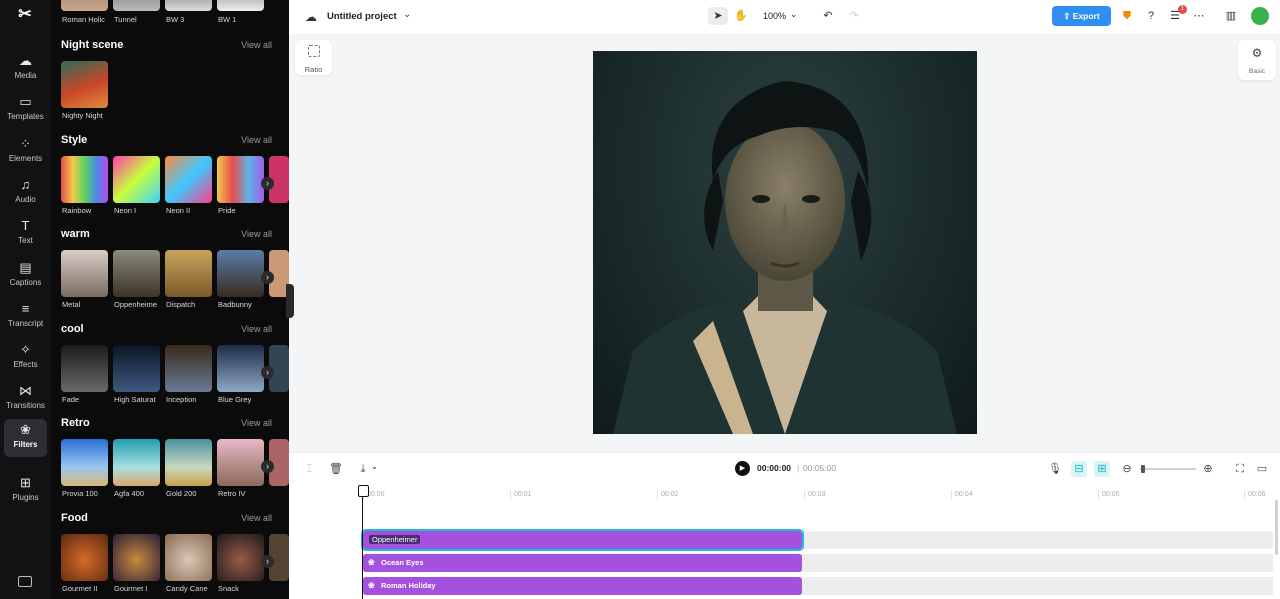 Image resolution: width=1280 pixels, height=599 pixels. Describe the element at coordinates (1168, 469) in the screenshot. I see `timeline-zoom-slider` at that location.